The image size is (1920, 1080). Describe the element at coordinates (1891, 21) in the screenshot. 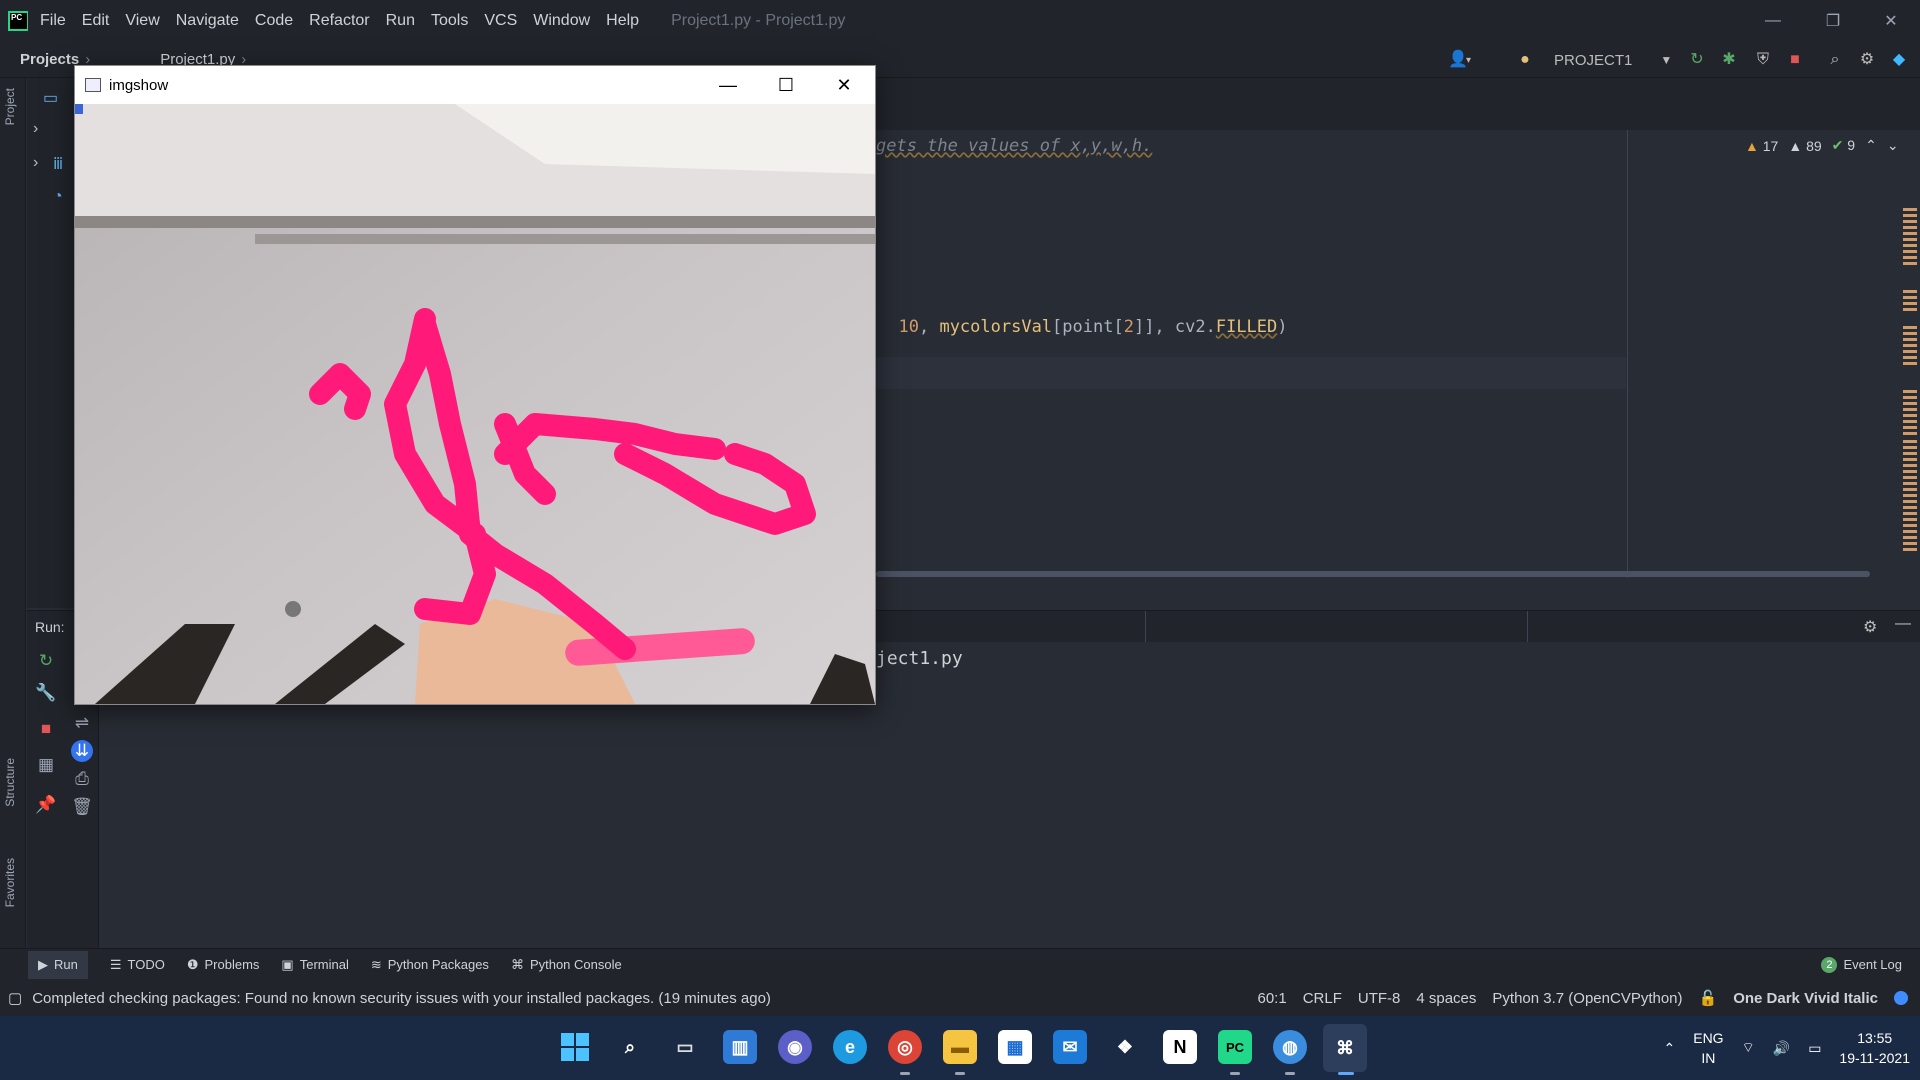

I see `close-button: ✕` at that location.